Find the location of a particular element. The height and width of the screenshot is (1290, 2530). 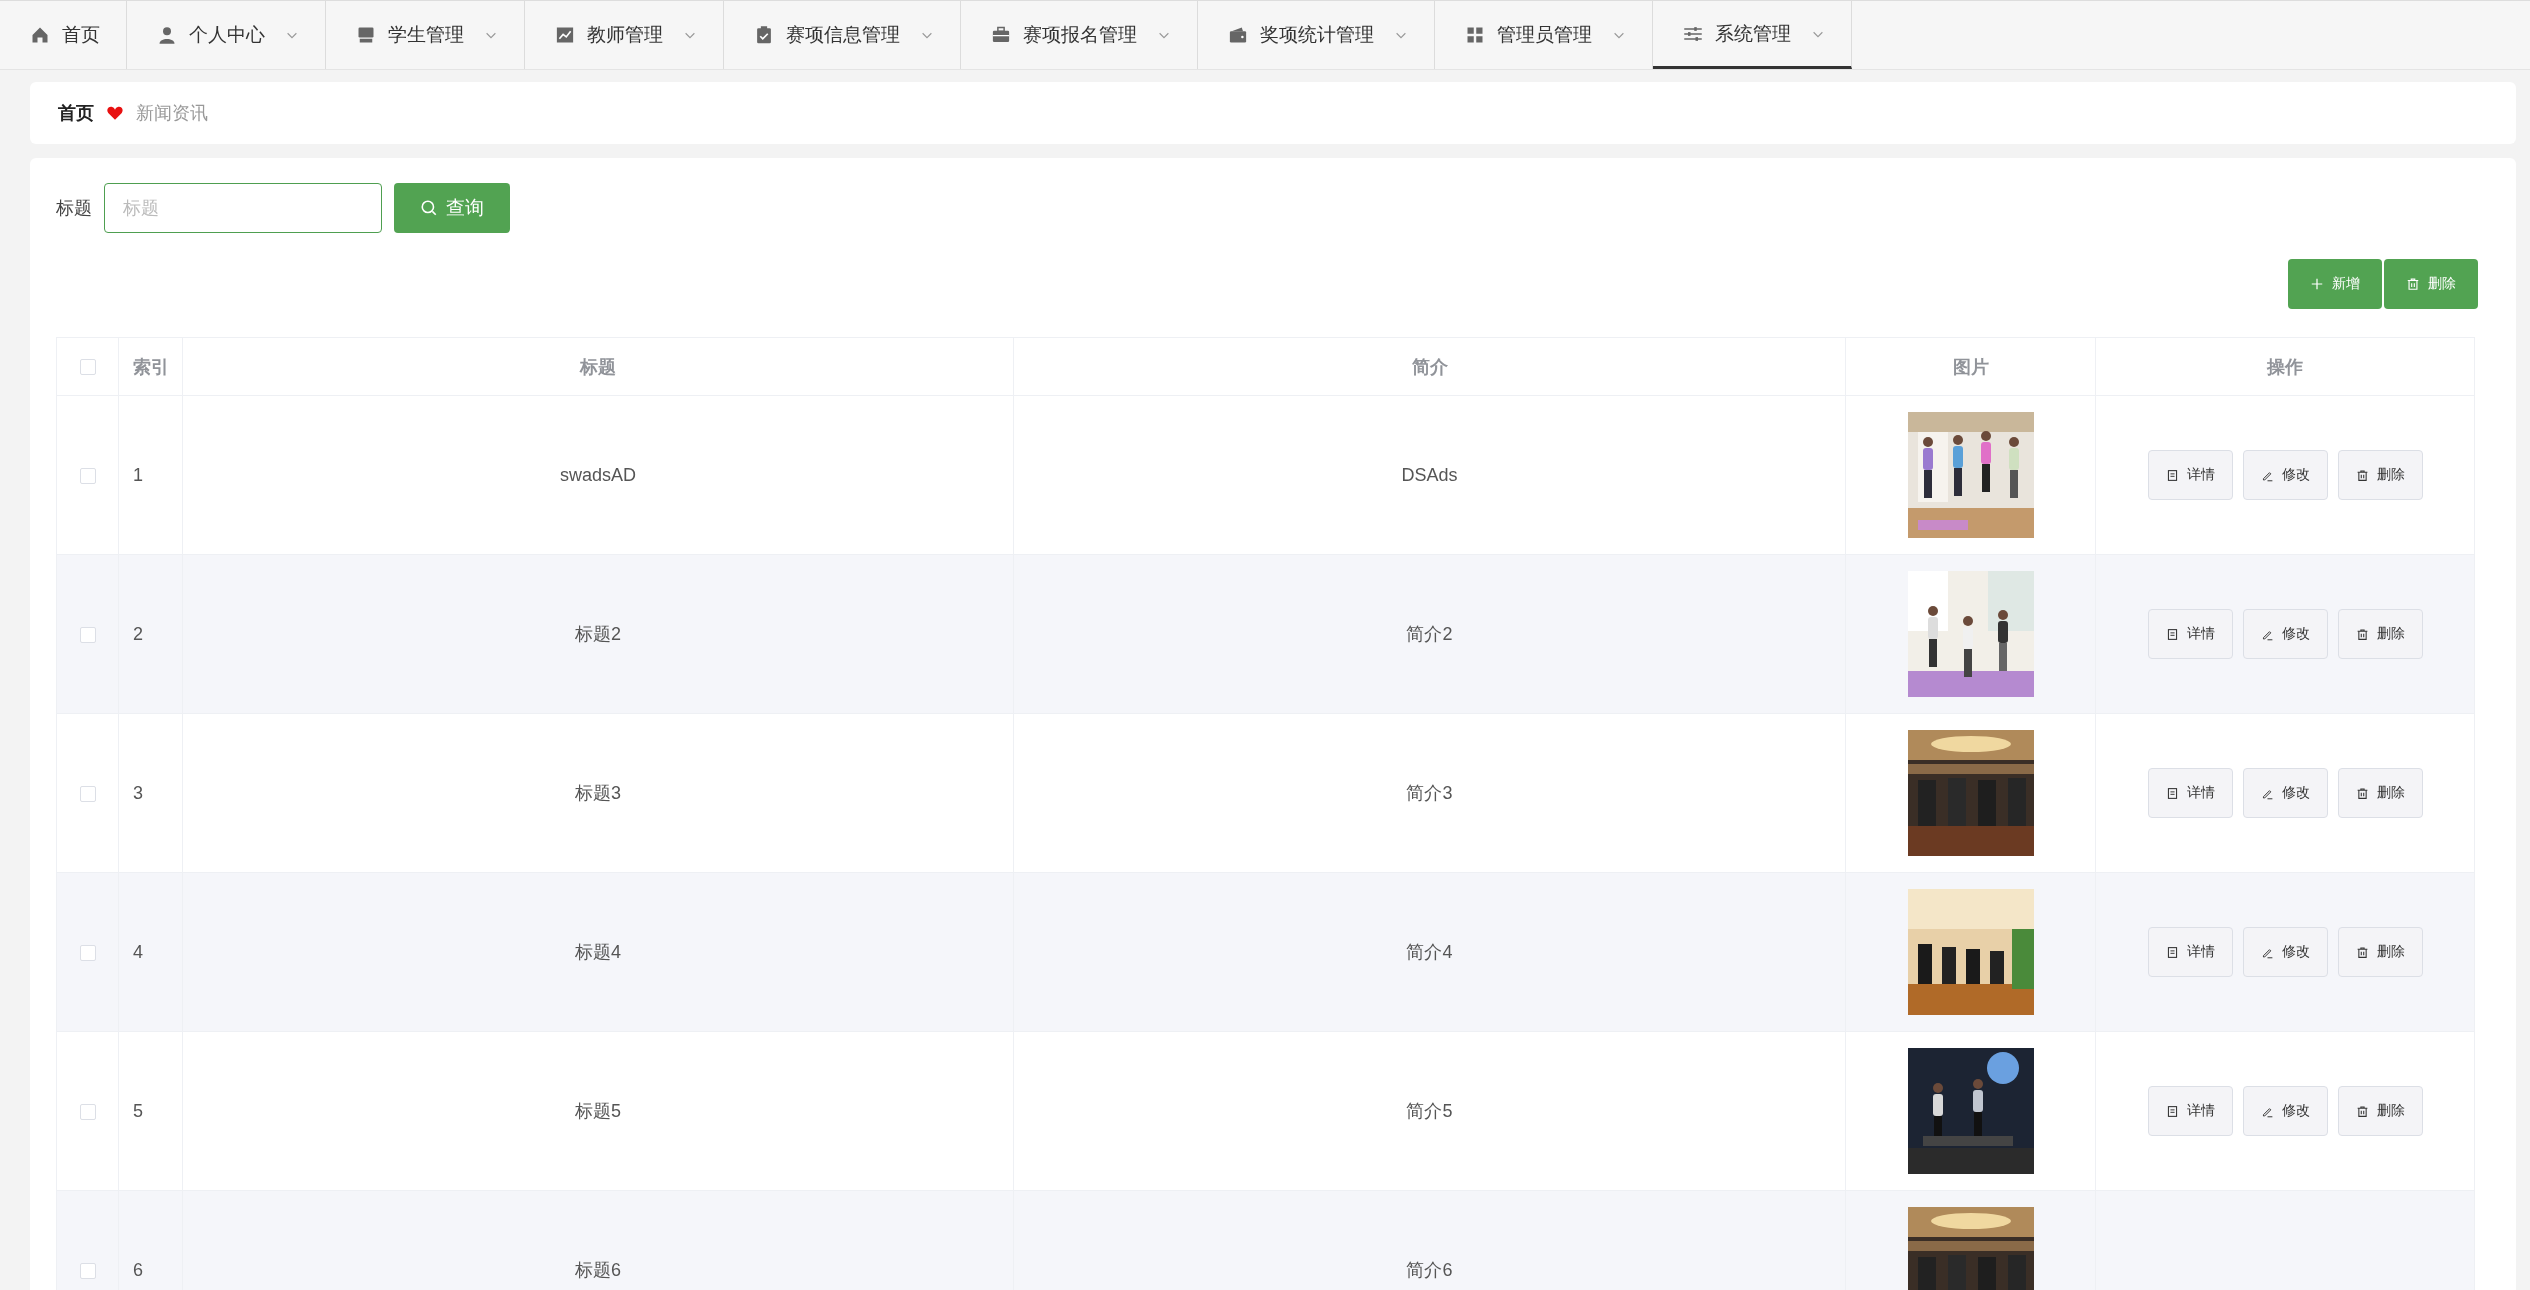

intro-cell: DSAds is located at coordinates (1429, 474).